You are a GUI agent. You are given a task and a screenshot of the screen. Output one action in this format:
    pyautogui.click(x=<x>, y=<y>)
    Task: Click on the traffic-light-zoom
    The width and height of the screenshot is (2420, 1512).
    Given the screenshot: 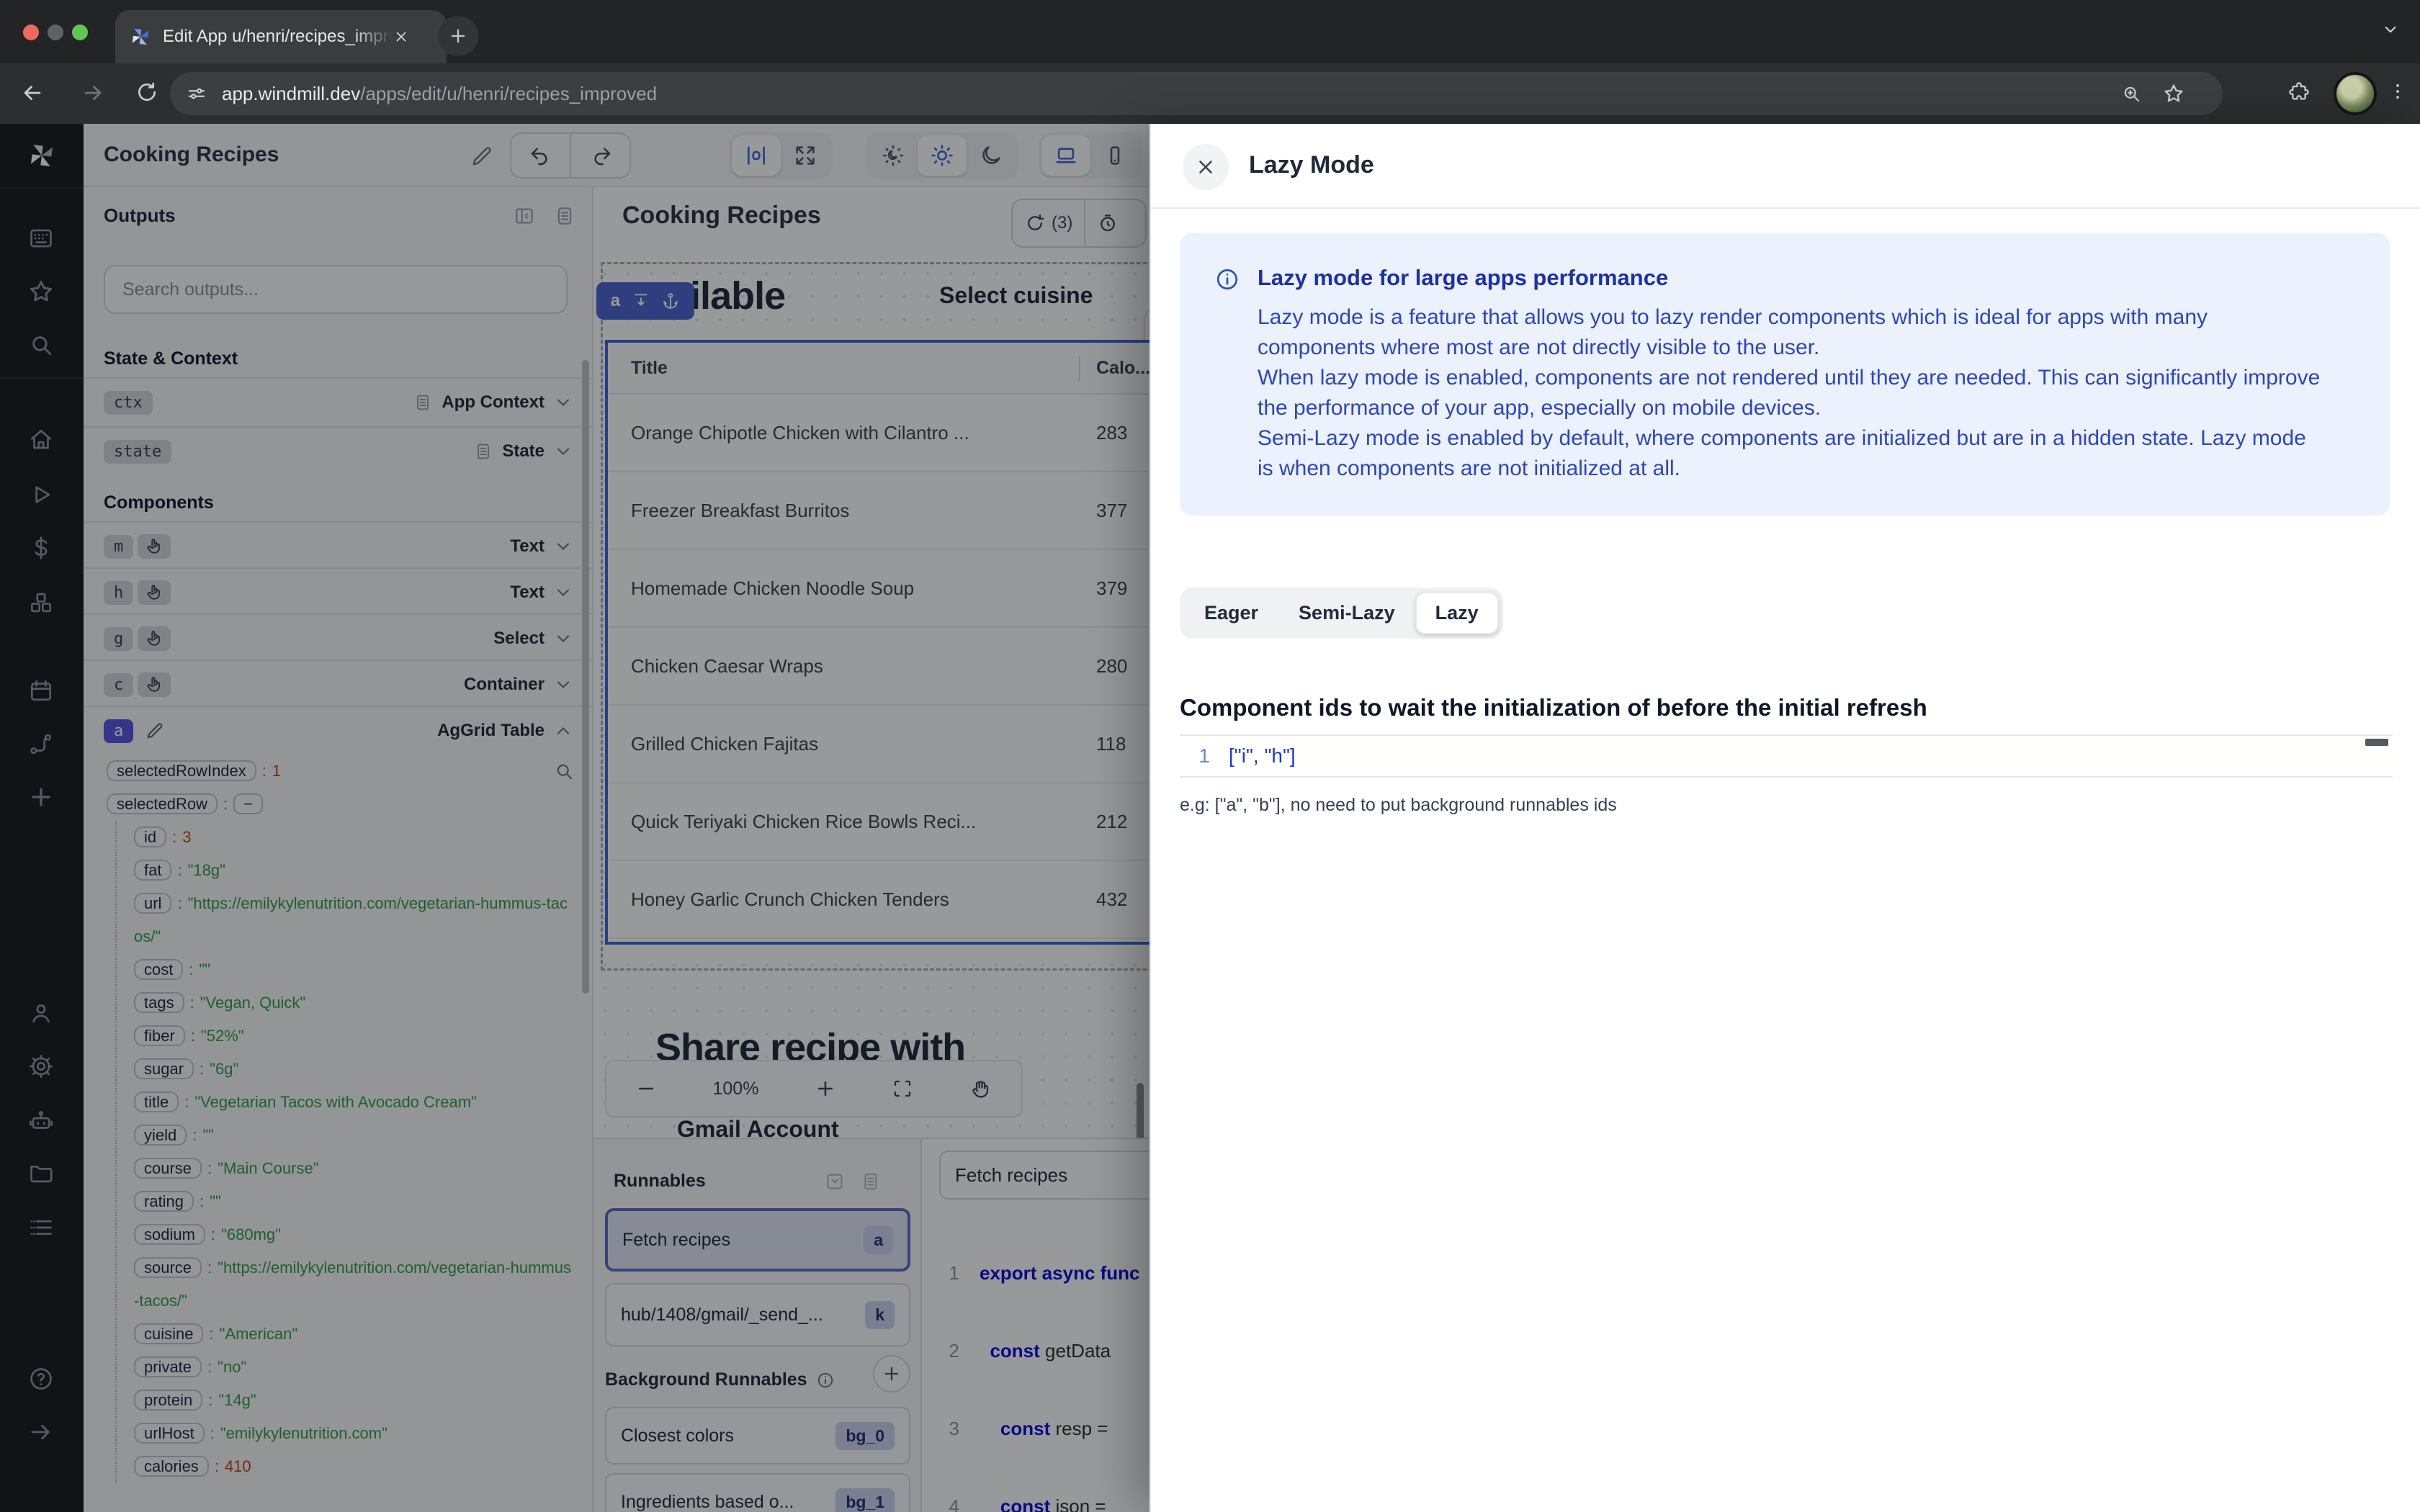 What is the action you would take?
    pyautogui.click(x=80, y=32)
    